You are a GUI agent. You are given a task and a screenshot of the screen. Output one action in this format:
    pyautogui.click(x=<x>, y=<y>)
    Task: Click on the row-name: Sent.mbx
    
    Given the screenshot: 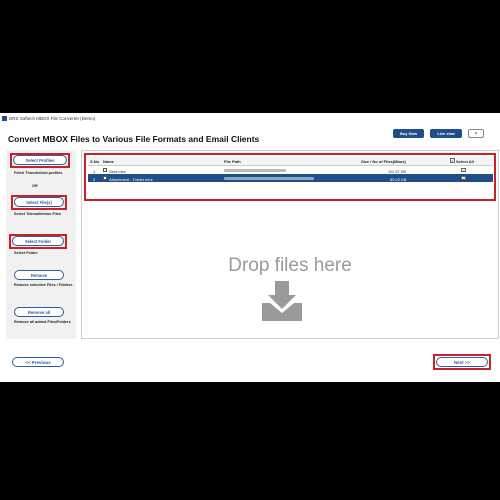 What is the action you would take?
    pyautogui.click(x=117, y=171)
    